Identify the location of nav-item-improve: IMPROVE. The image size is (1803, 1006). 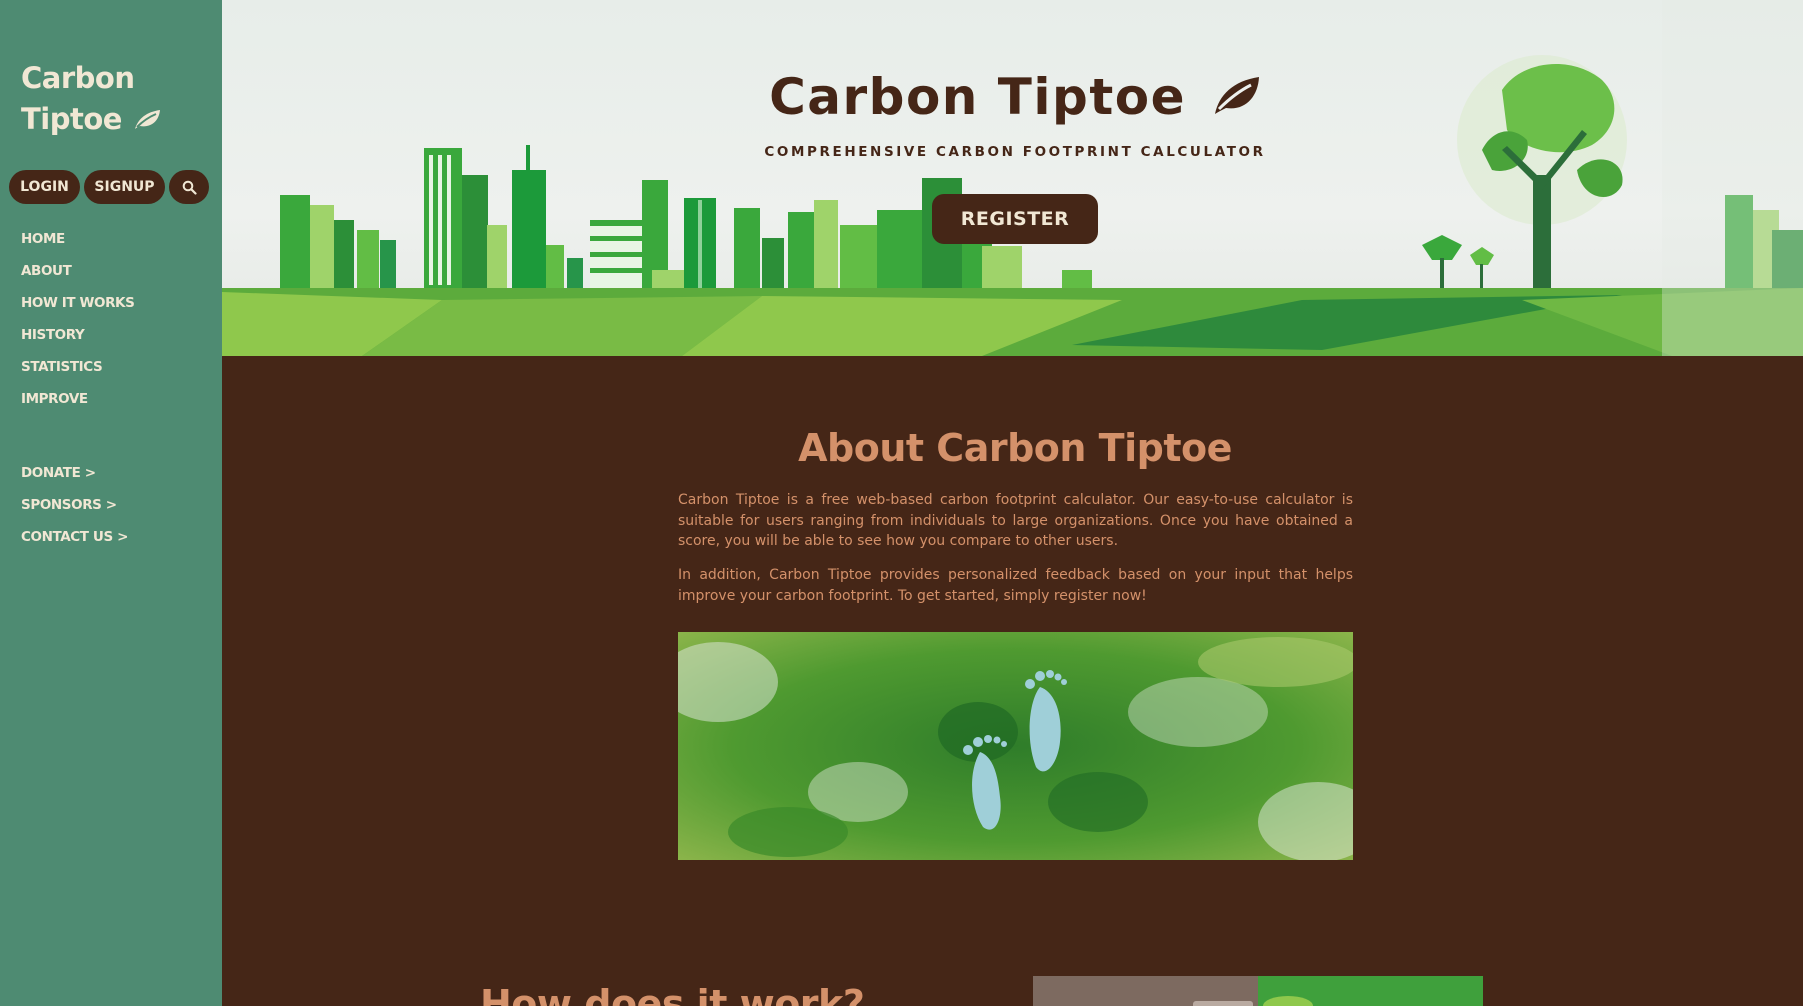
(77, 404).